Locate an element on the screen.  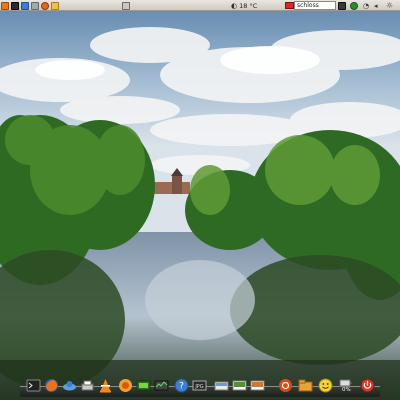
smiley-icon is located at coordinates (325, 385).